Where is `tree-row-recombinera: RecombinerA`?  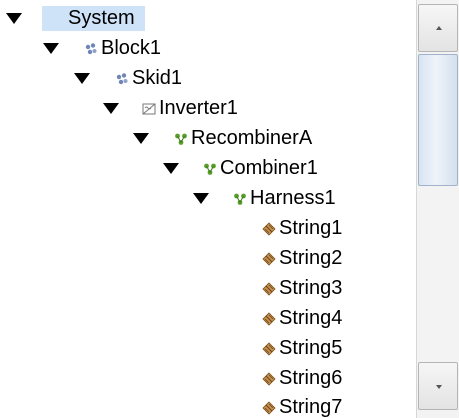 tree-row-recombinera: RecombinerA is located at coordinates (208, 138).